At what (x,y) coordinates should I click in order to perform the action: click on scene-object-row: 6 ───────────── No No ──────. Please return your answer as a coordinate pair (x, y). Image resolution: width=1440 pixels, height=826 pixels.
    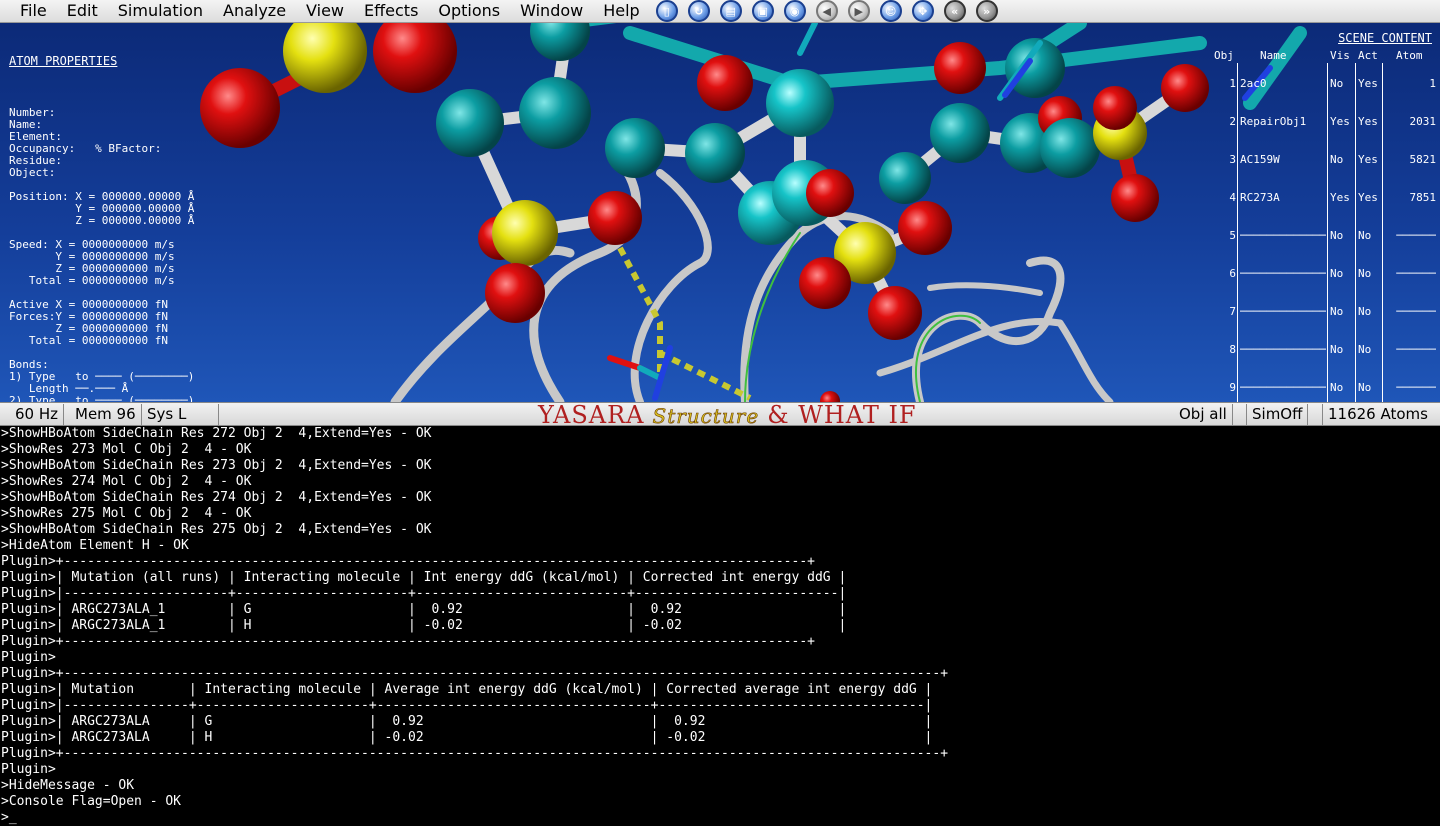
    Looking at the image, I should click on (1325, 275).